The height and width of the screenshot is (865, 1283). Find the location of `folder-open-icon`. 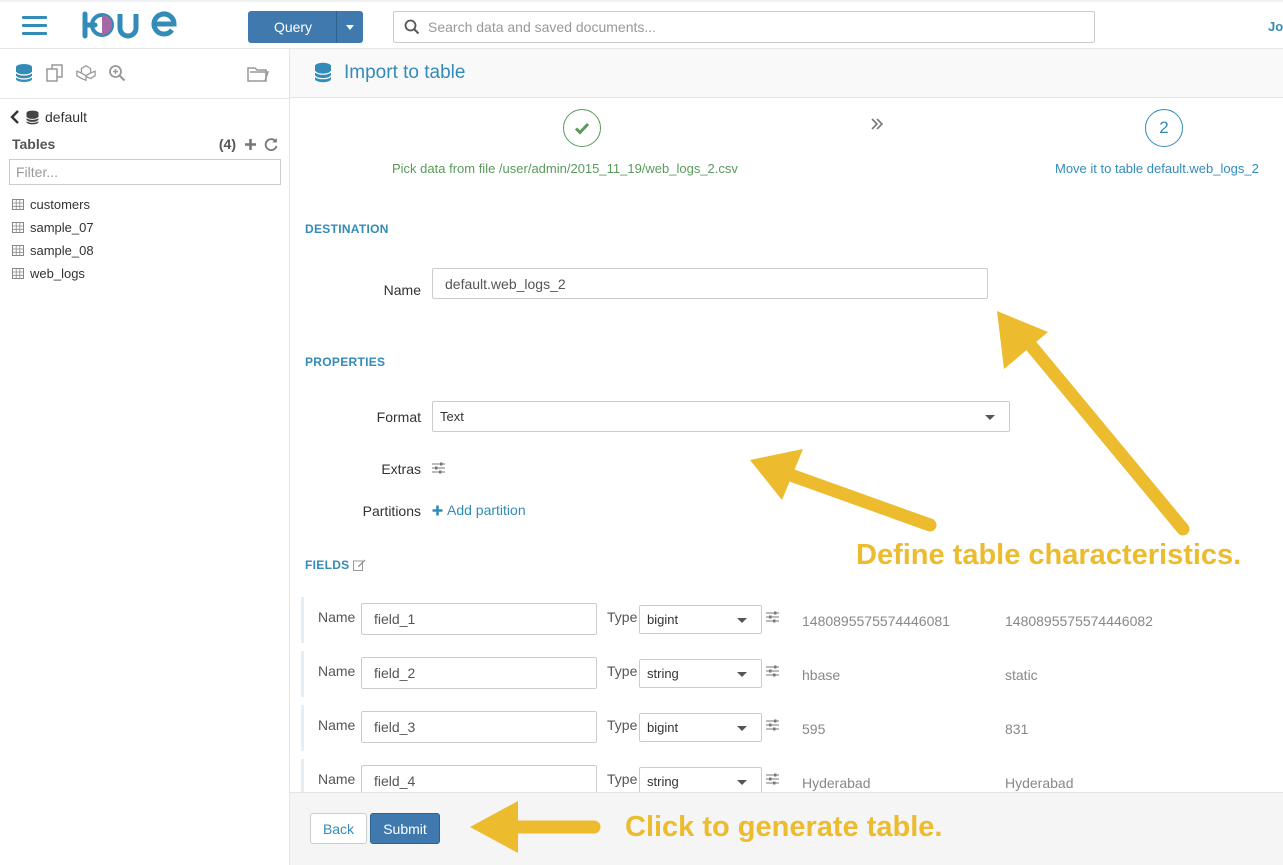

folder-open-icon is located at coordinates (258, 74).